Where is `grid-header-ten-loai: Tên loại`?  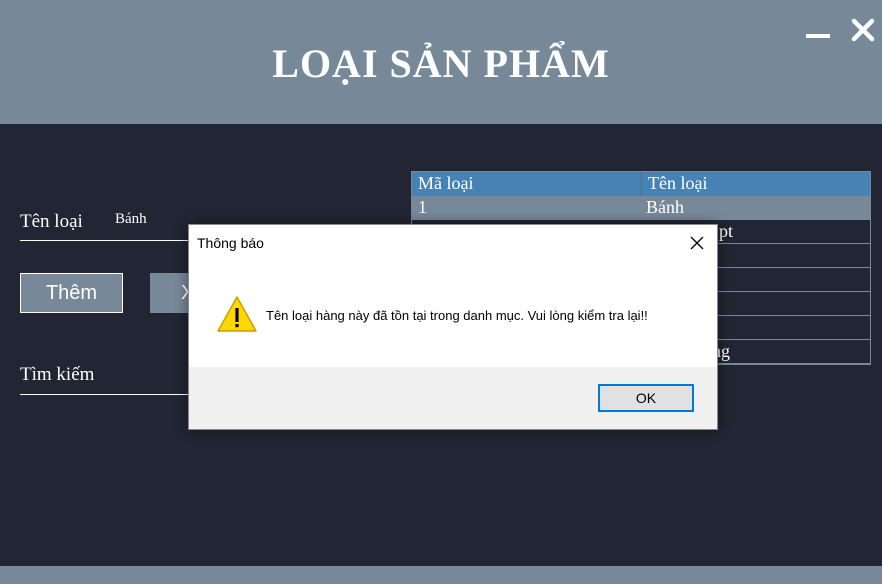
grid-header-ten-loai: Tên loại is located at coordinates (677, 183).